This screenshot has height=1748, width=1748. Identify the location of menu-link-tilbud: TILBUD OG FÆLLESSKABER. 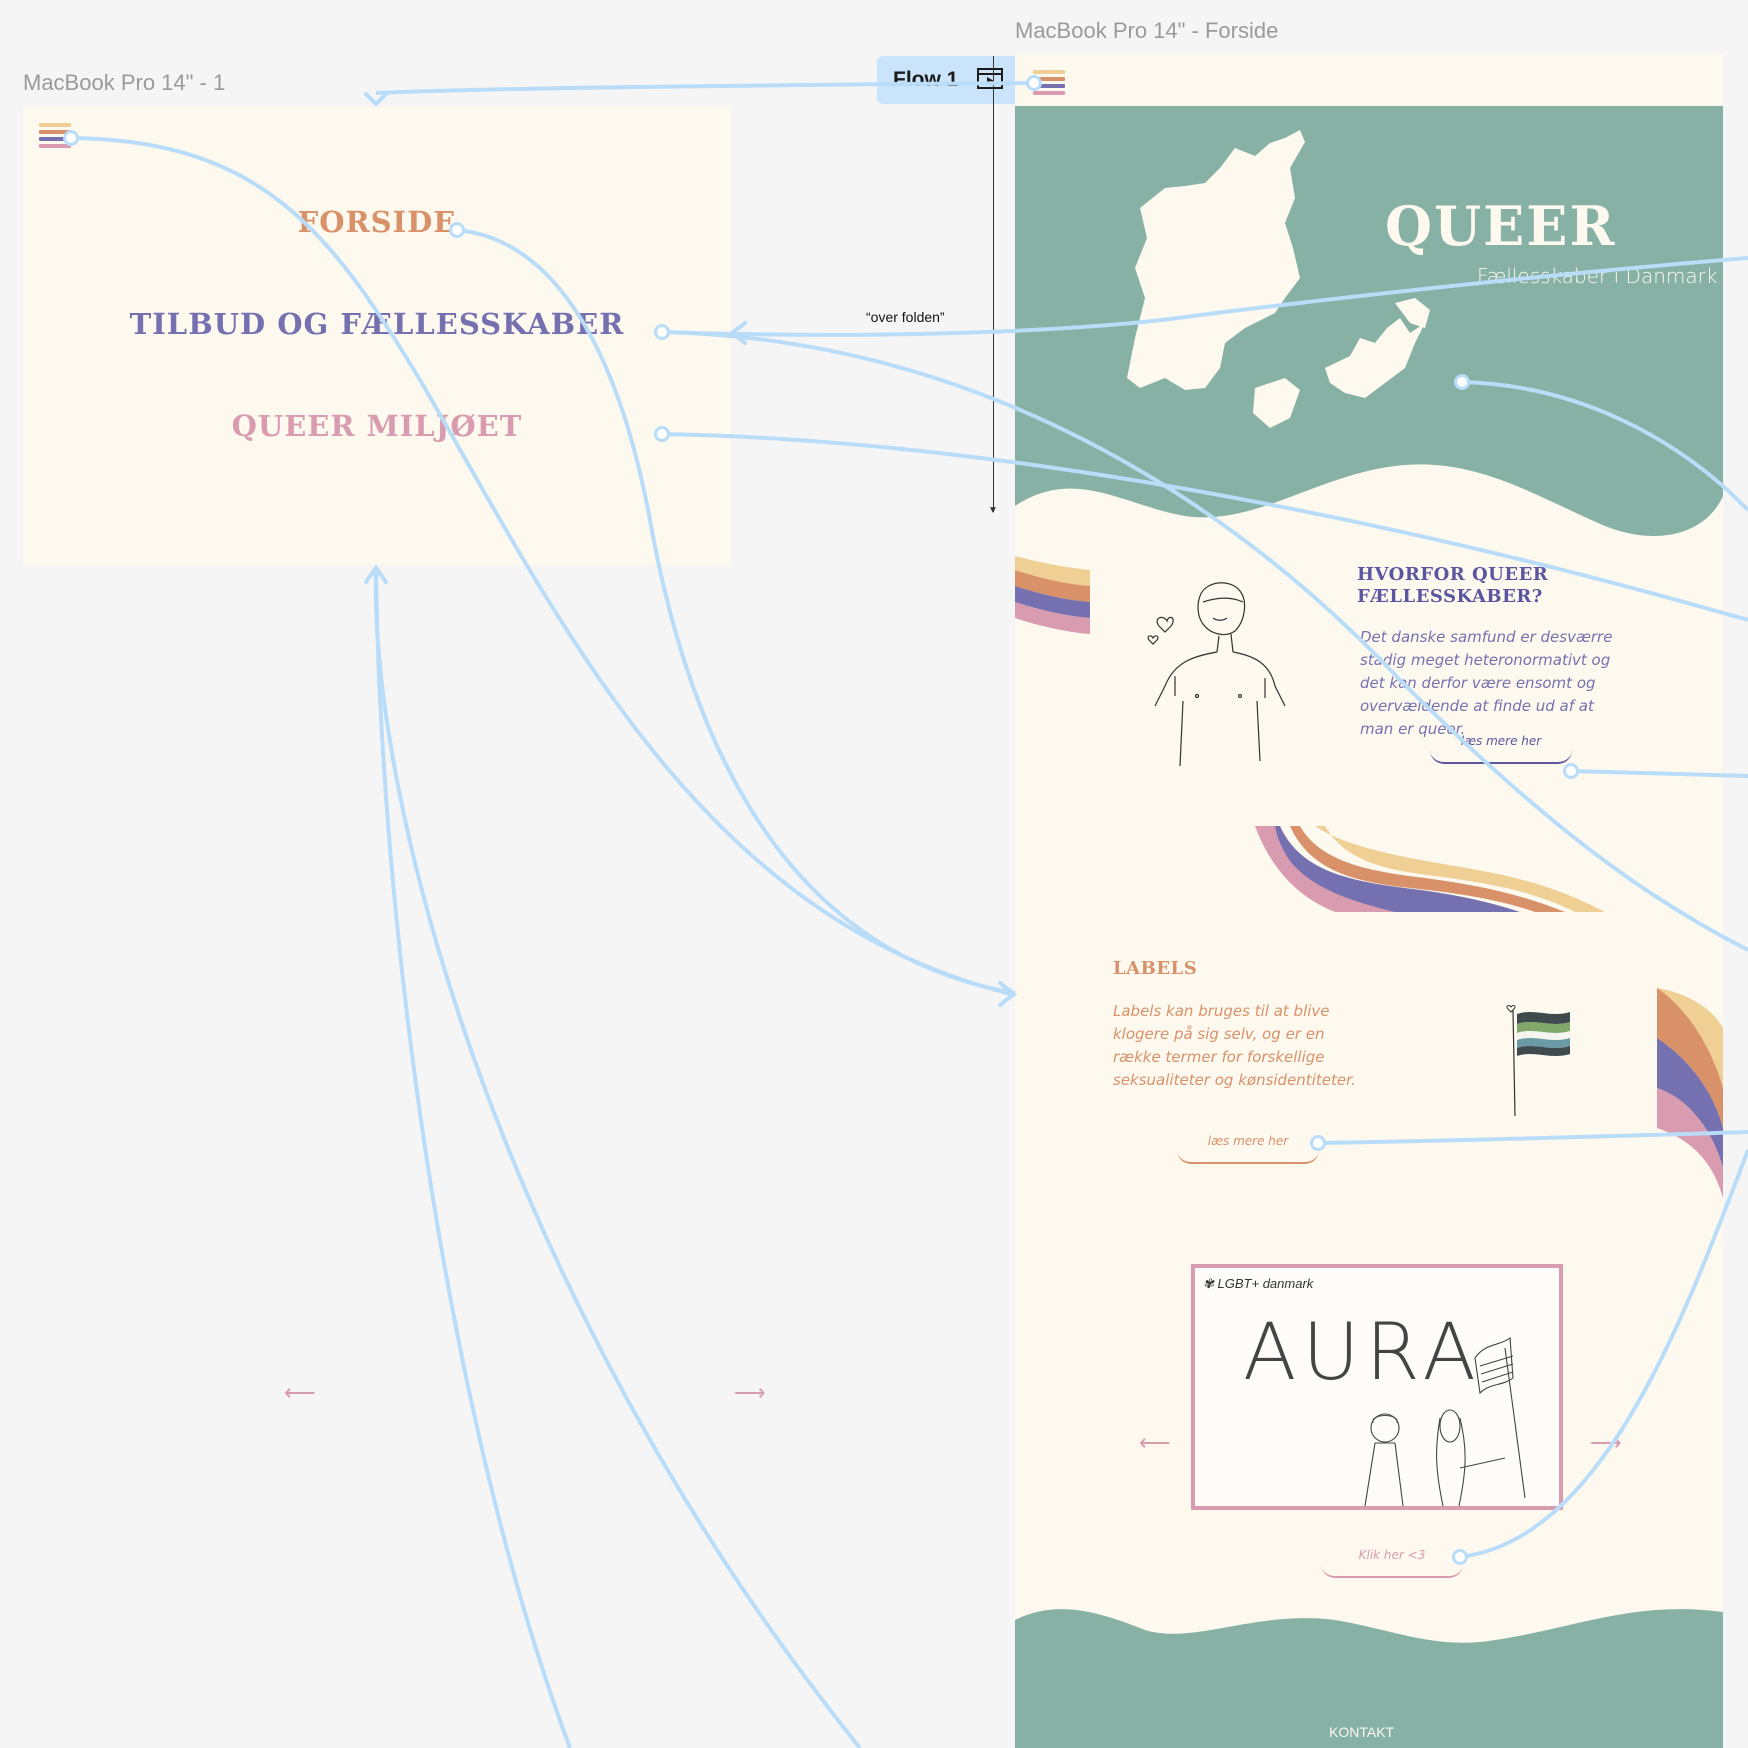
(377, 324).